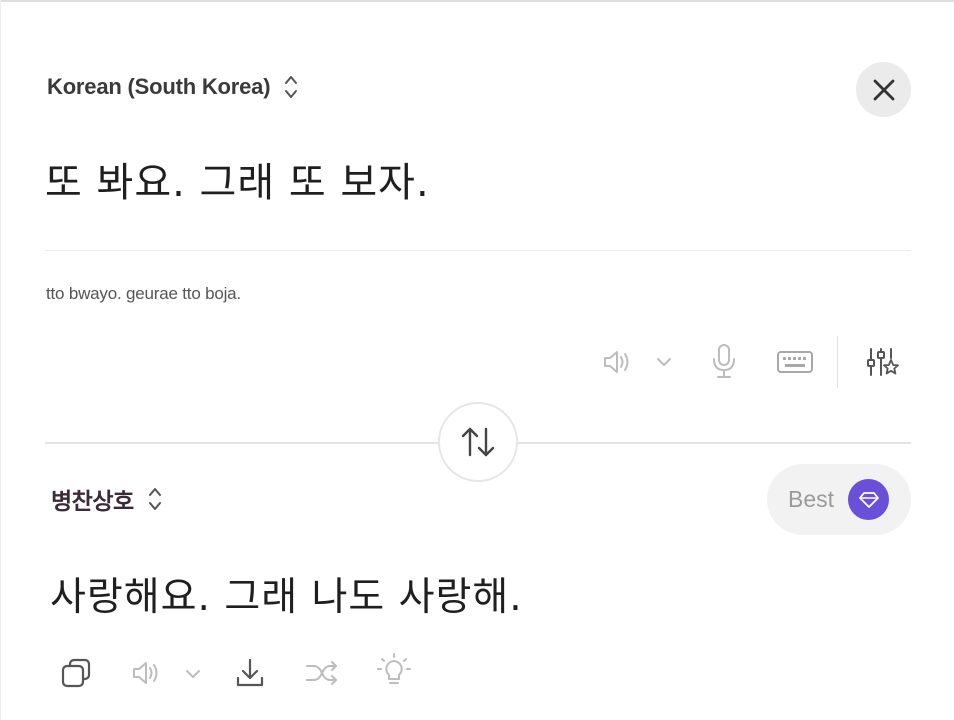 The height and width of the screenshot is (720, 954). I want to click on window-left-border, so click(0, 360).